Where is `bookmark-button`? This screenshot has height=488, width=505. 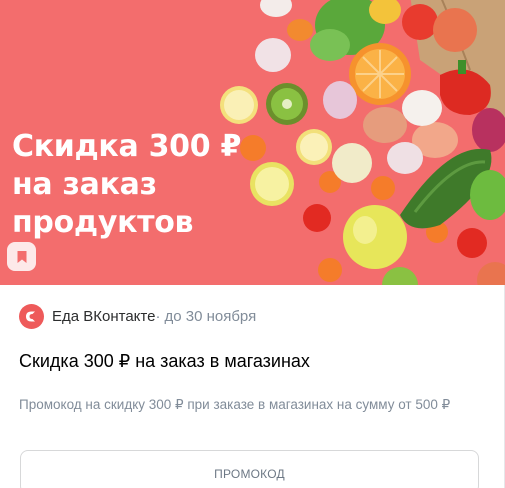 bookmark-button is located at coordinates (21, 256).